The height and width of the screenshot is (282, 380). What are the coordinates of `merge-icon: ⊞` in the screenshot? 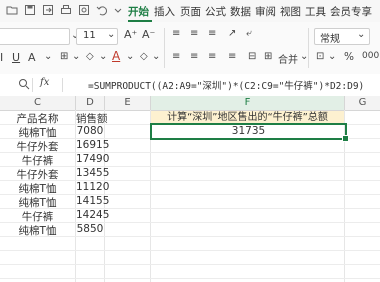 It's located at (268, 56).